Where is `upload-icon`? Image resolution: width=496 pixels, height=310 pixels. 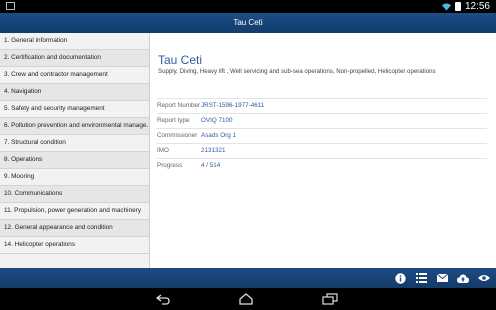
upload-icon is located at coordinates (463, 278).